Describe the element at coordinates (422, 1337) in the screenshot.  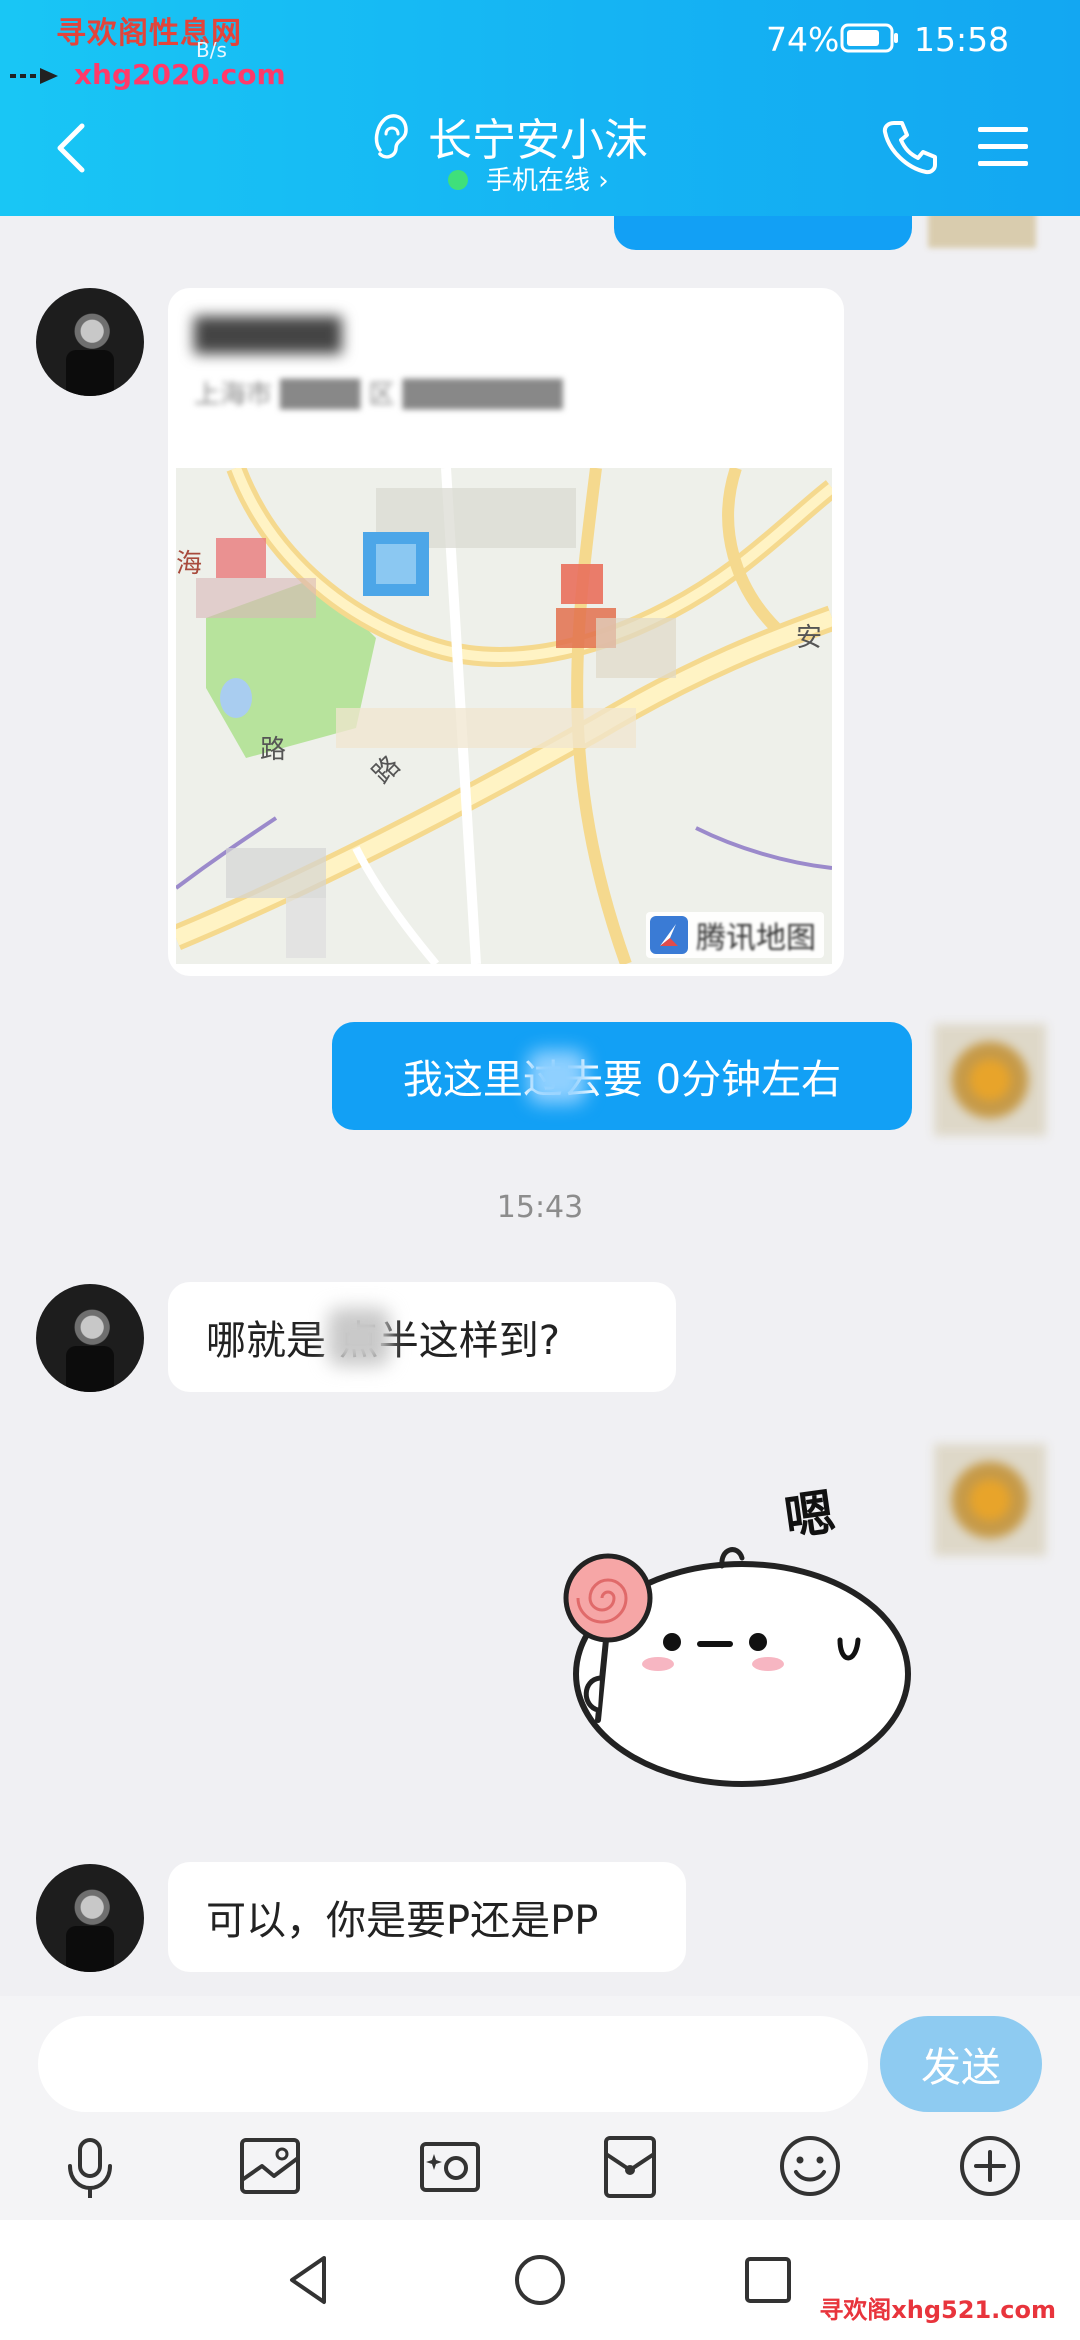
I see `incoming-message: 哪就是 点半这样到?` at that location.